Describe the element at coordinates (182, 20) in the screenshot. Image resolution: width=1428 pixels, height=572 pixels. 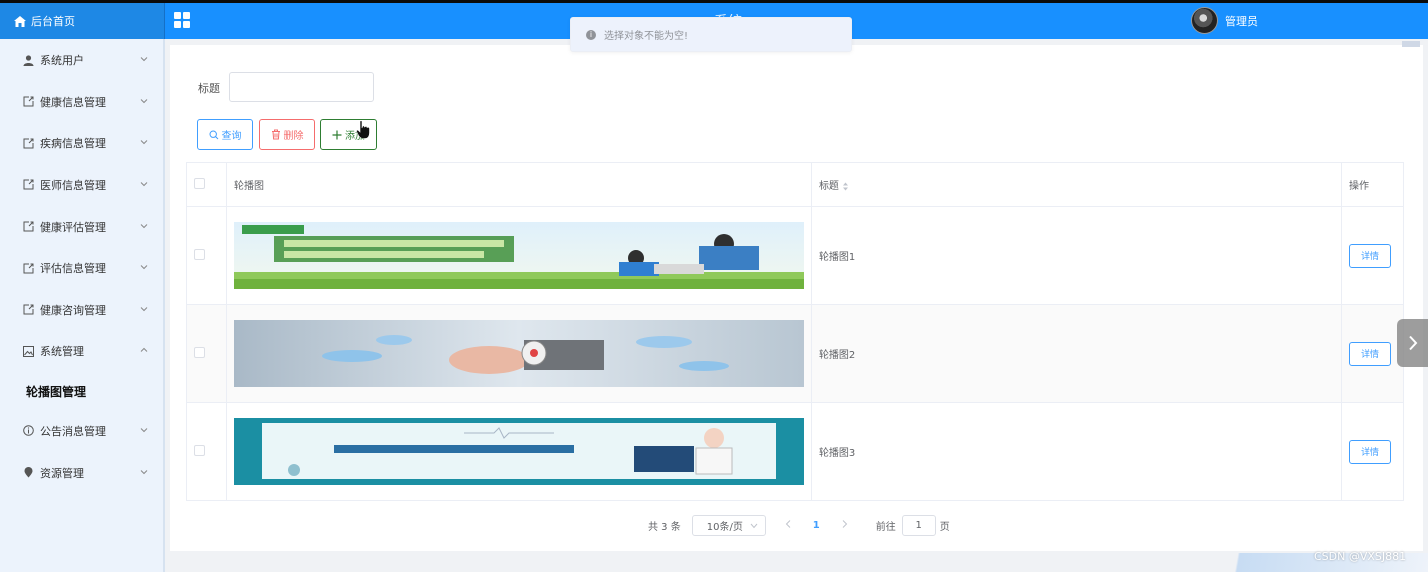
I see `menu-toggle-icon` at that location.